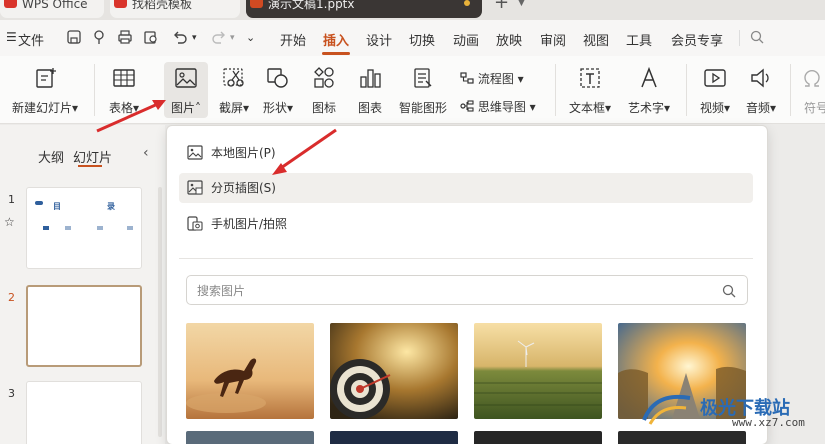 The height and width of the screenshot is (444, 825). I want to click on picture-button: 图片˄, so click(186, 90).